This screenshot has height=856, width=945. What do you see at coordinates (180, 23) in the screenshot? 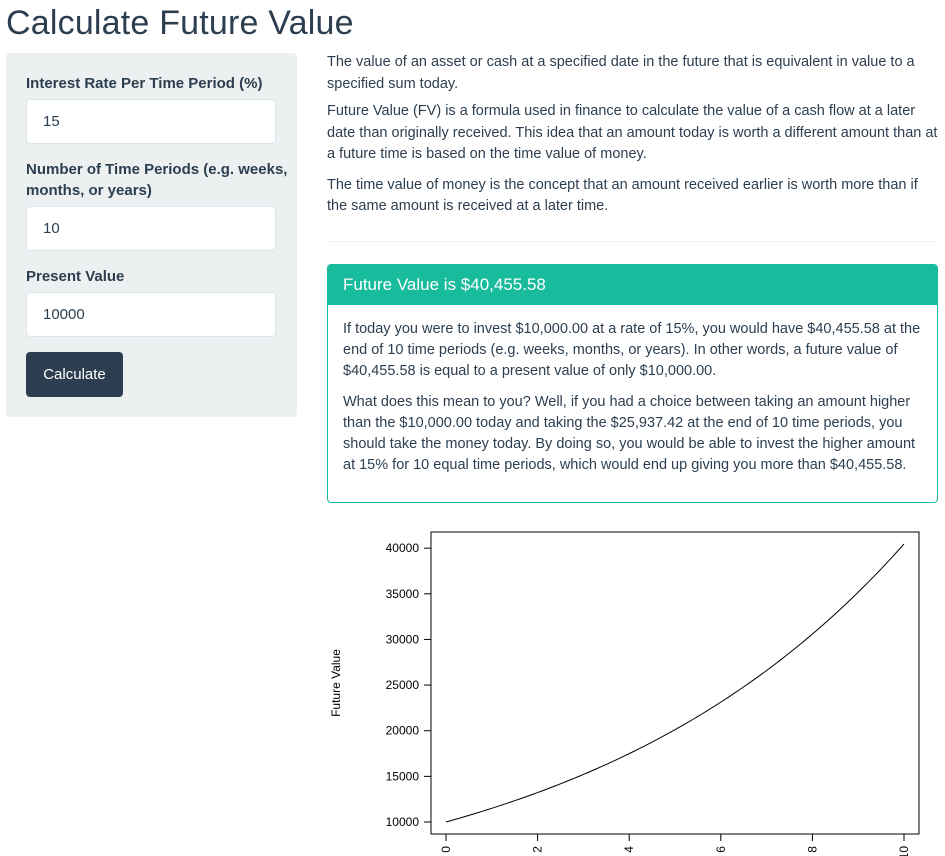
I see `page-title: Calculate Future Value` at bounding box center [180, 23].